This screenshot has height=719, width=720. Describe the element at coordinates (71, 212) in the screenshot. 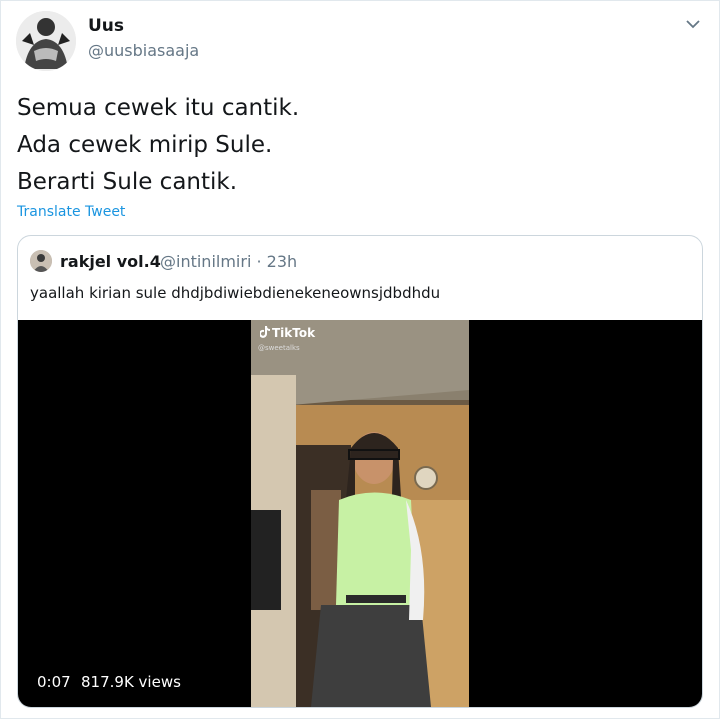

I see `translate-tweet-link: Translate Tweet` at that location.